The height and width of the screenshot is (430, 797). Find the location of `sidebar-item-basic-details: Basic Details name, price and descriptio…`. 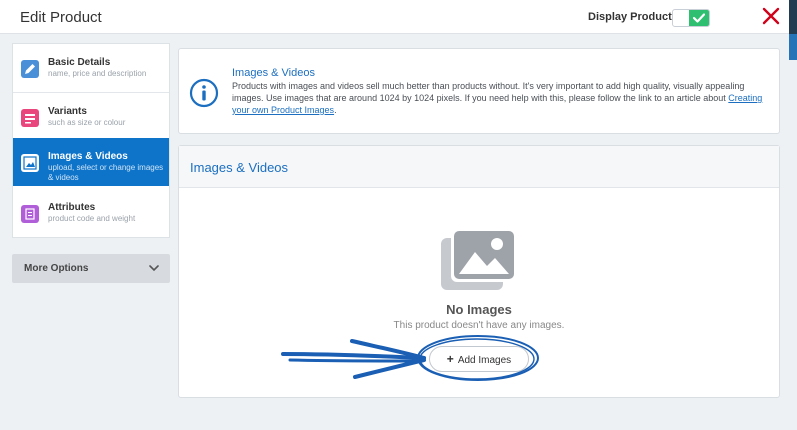

sidebar-item-basic-details: Basic Details name, price and descriptio… is located at coordinates (91, 68).